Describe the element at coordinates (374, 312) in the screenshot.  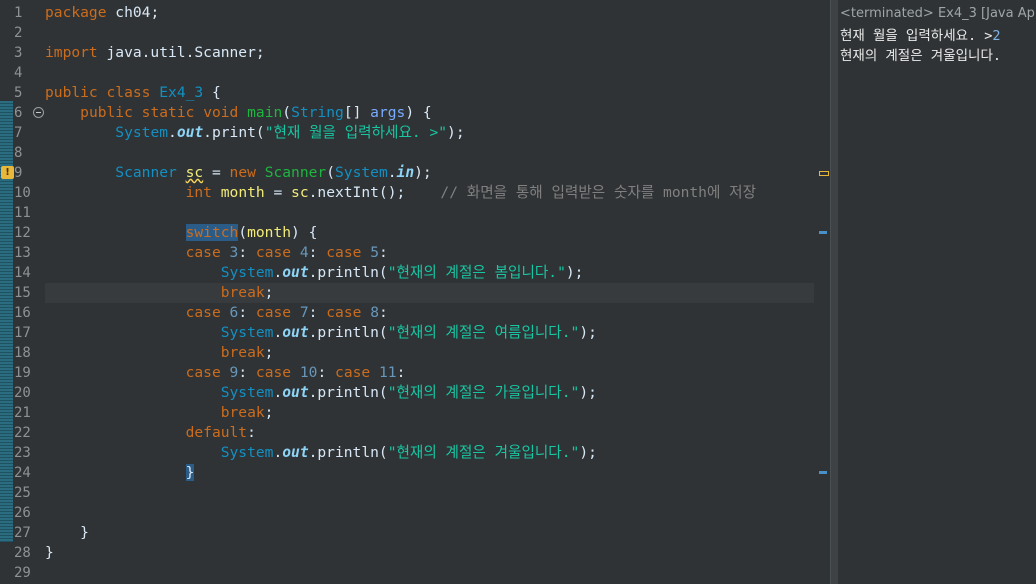
I see `code-token: 8` at that location.